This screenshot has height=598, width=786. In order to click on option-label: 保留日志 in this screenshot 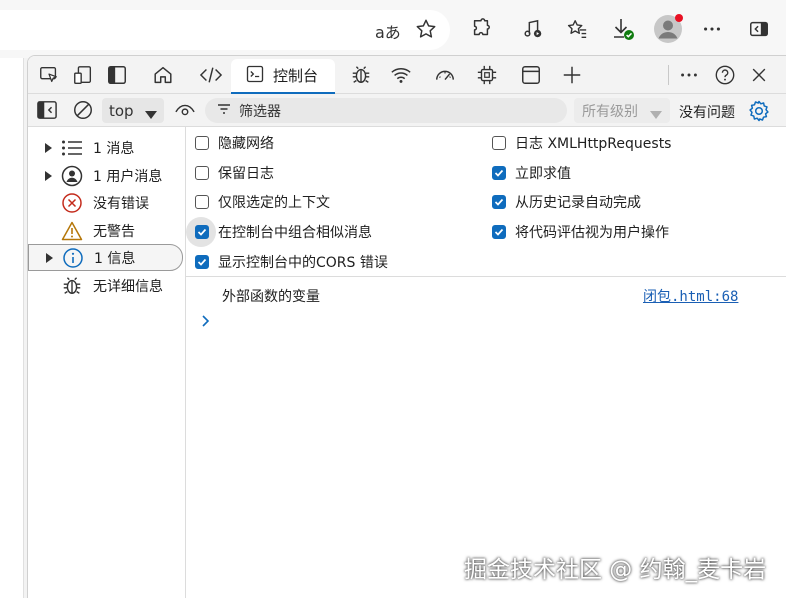, I will do `click(246, 174)`.